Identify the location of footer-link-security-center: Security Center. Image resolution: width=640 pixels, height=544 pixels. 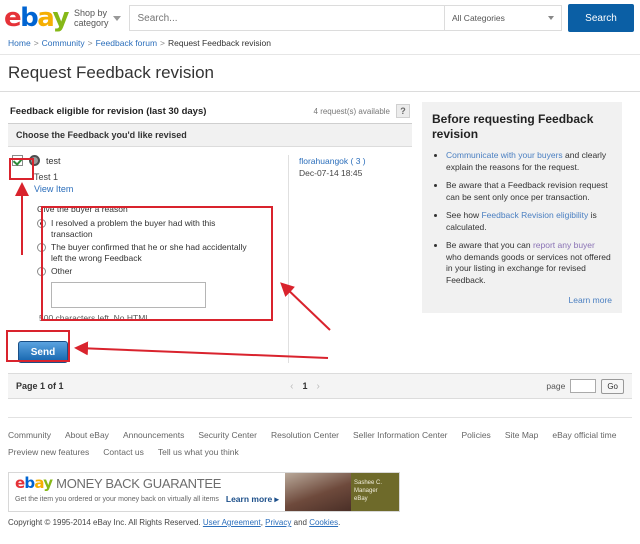
(227, 435).